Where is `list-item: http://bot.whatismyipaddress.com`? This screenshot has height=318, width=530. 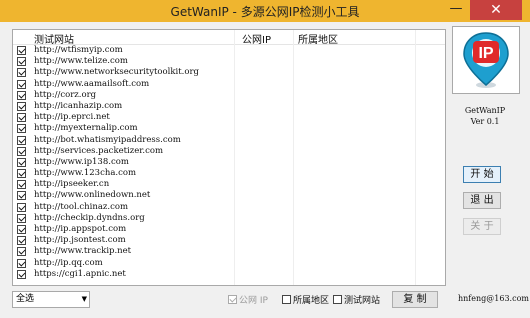 list-item: http://bot.whatismyipaddress.com is located at coordinates (229, 140).